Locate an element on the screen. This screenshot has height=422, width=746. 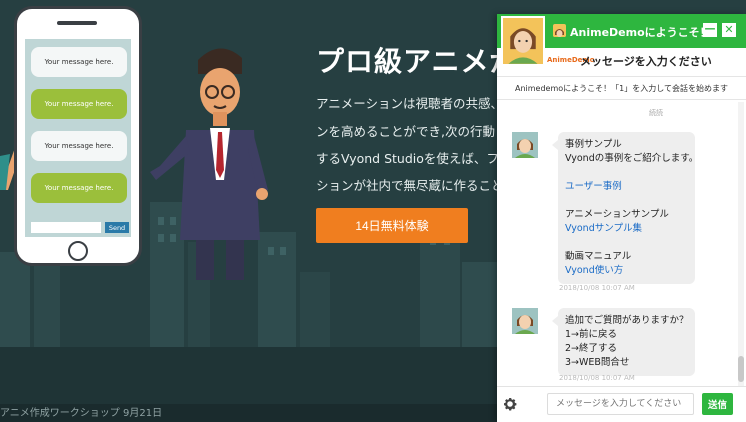
message-text: 2→終了する is located at coordinates (591, 348).